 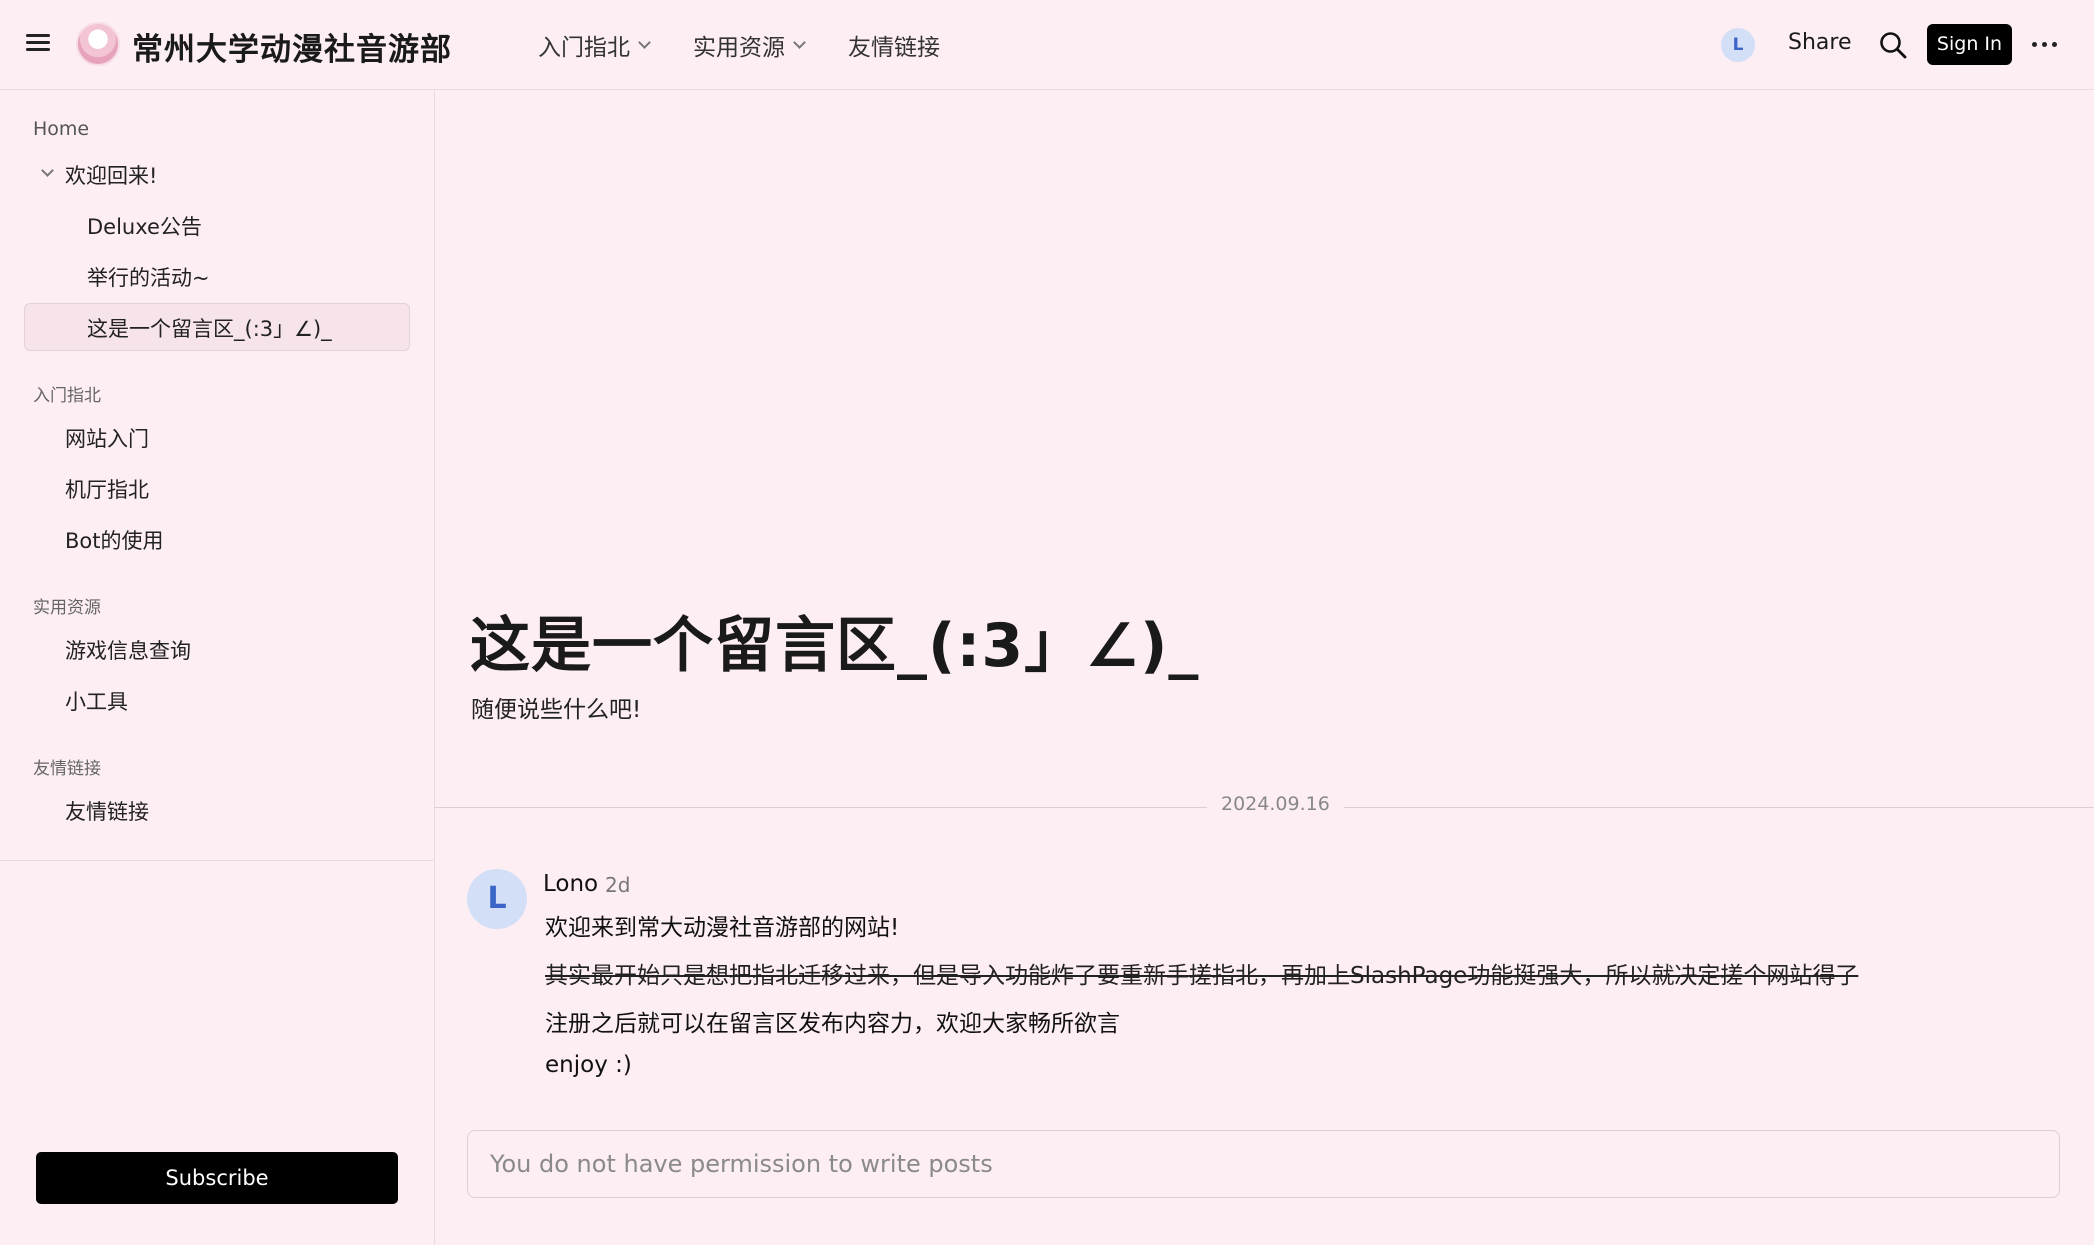 What do you see at coordinates (67, 608) in the screenshot?
I see `sidebar-section-title: 实用资源` at bounding box center [67, 608].